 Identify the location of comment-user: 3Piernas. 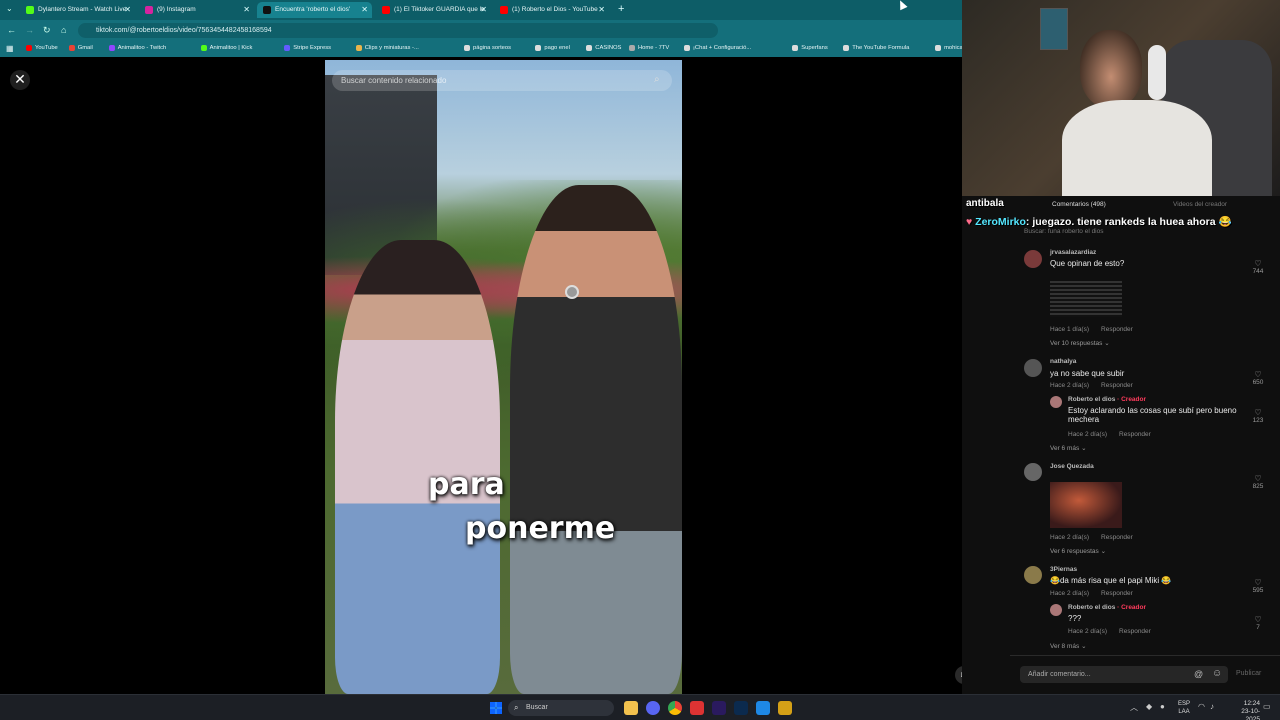
(1063, 569).